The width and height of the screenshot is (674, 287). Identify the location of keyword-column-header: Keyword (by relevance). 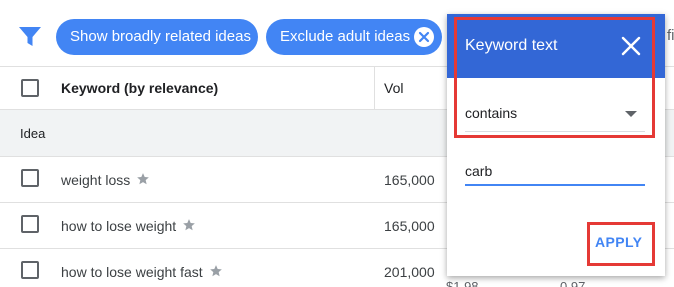
(139, 88).